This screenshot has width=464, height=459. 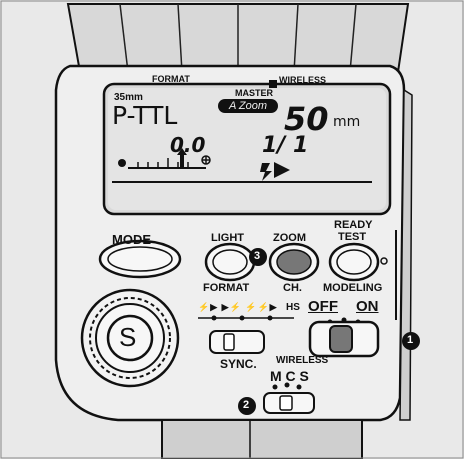 I want to click on zoom-ch-button, so click(x=294, y=262).